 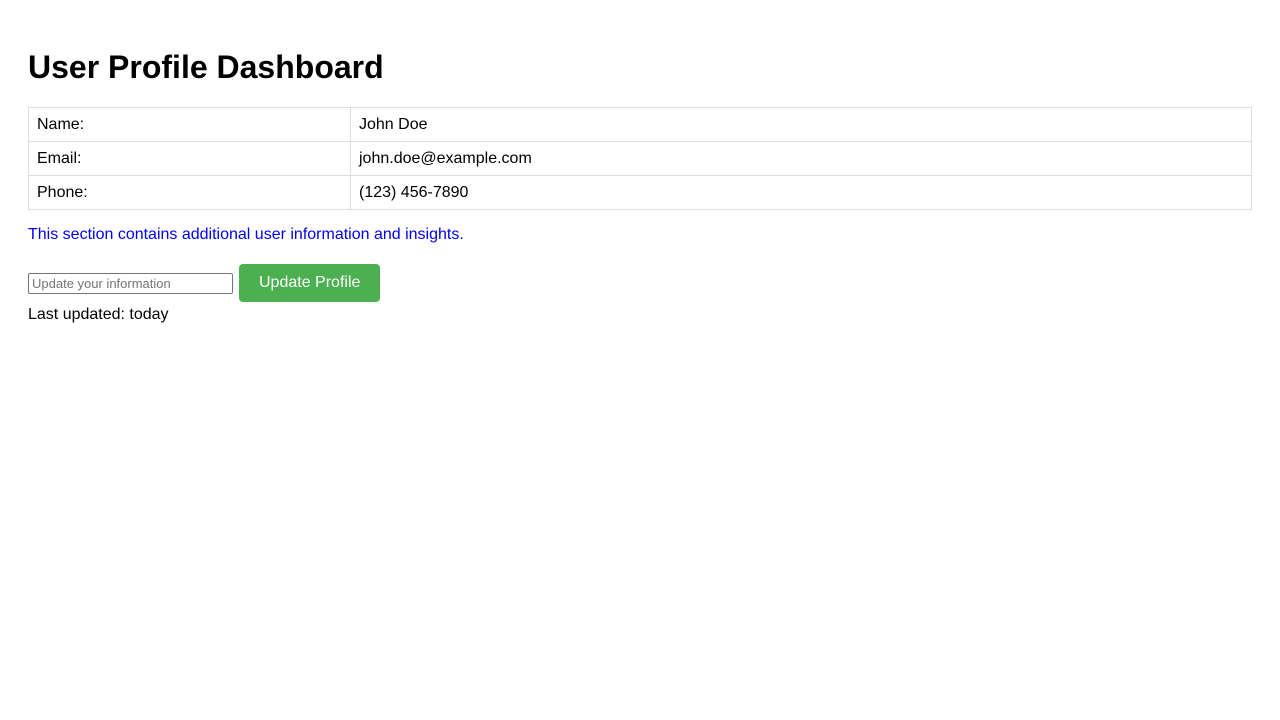 I want to click on page-title: User Profile Dashboard, so click(x=206, y=67).